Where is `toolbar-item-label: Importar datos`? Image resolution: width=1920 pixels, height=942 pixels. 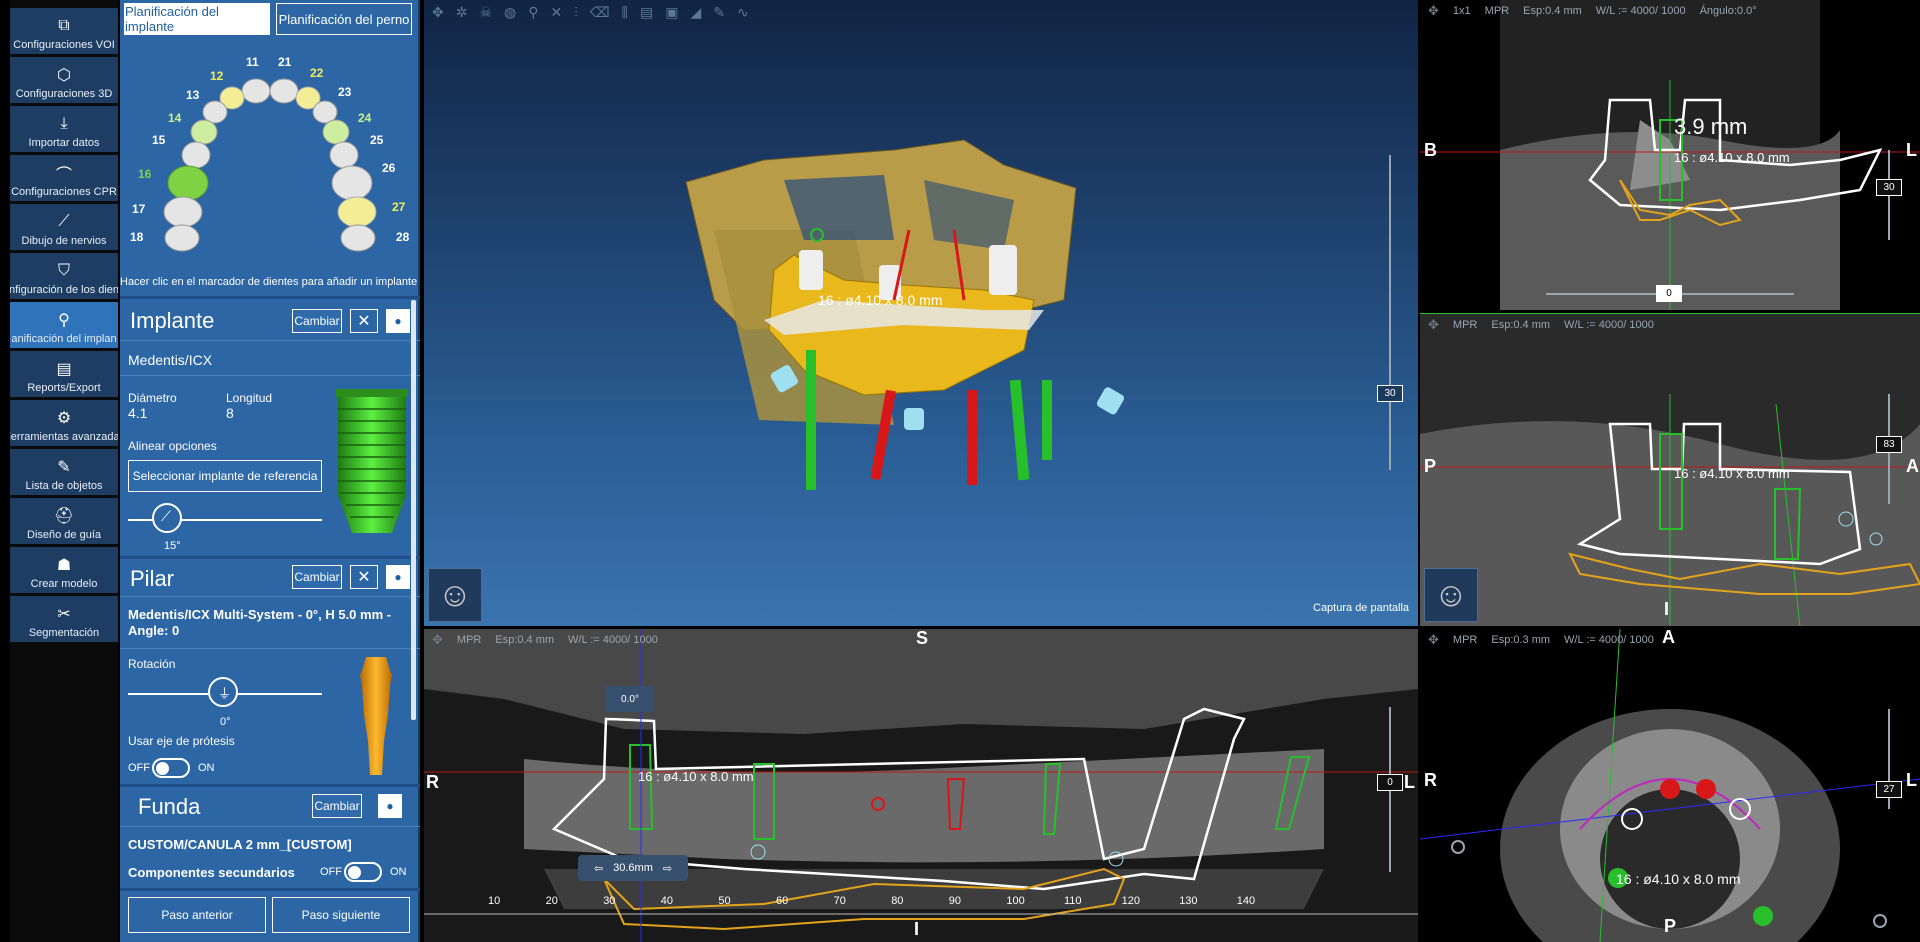
toolbar-item-label: Importar datos is located at coordinates (64, 143).